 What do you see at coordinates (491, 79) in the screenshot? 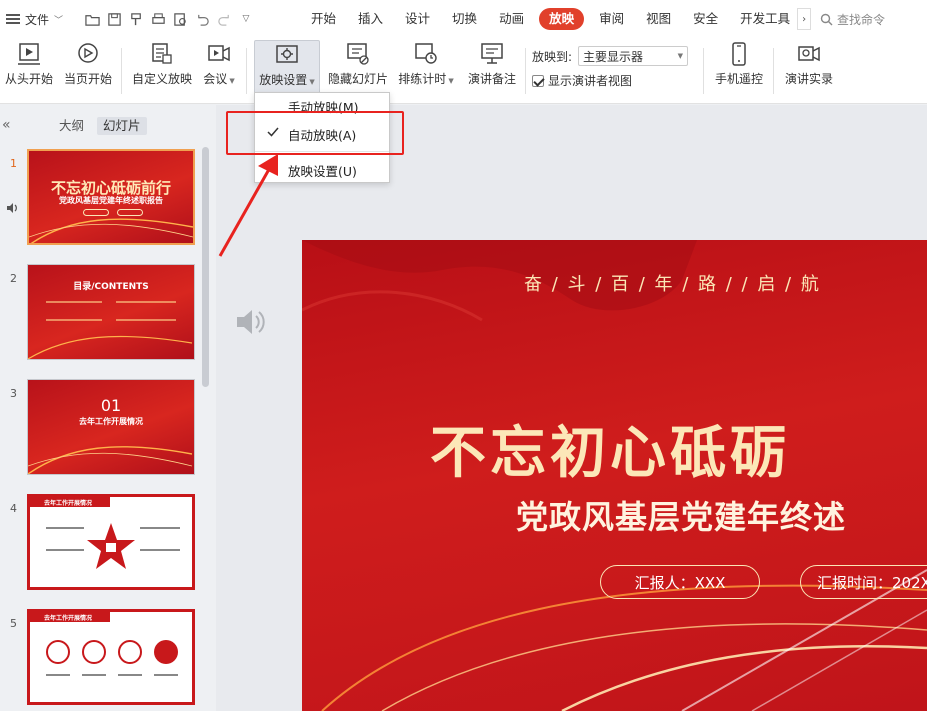
I see `speaker-notes-label: 演讲备注` at bounding box center [491, 79].